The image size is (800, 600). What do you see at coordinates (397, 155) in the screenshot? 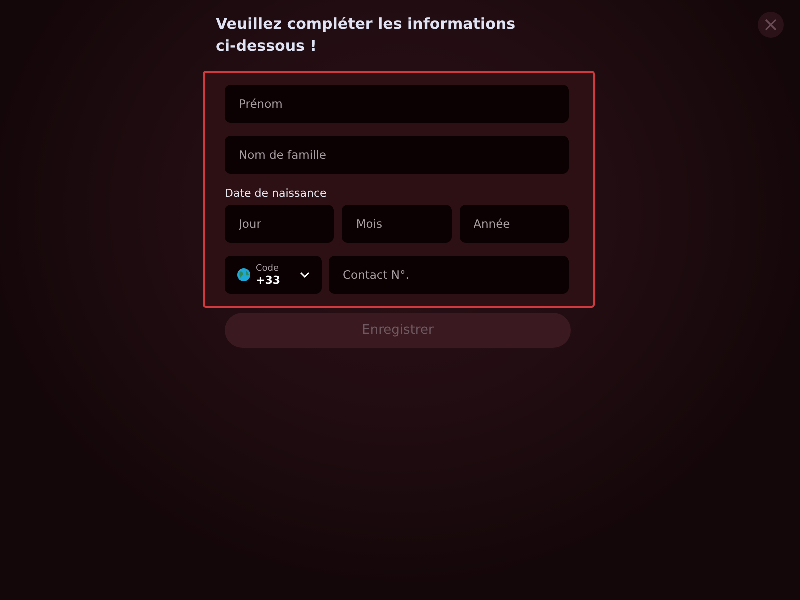
I see `last-name-field: Nom de famille` at bounding box center [397, 155].